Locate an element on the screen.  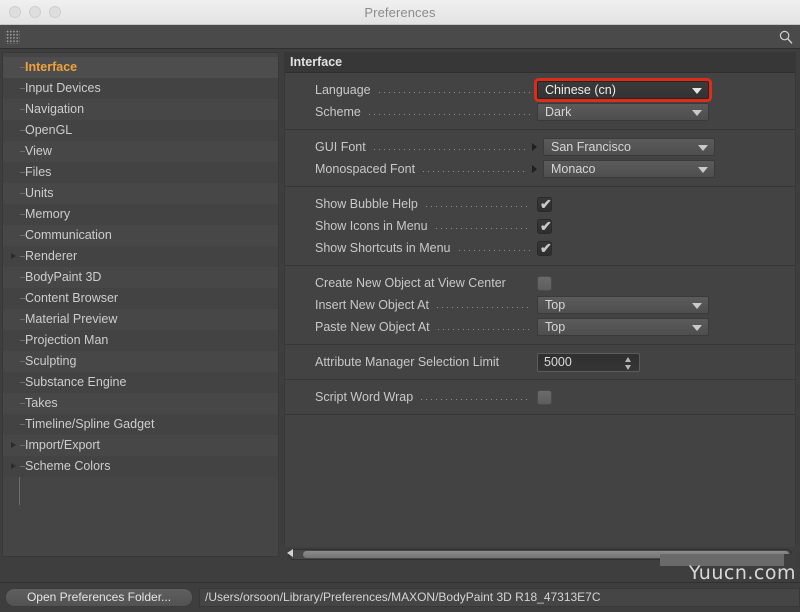
settings-group: Attribute Manager Selection Limit 5000 is located at coordinates (540, 362).